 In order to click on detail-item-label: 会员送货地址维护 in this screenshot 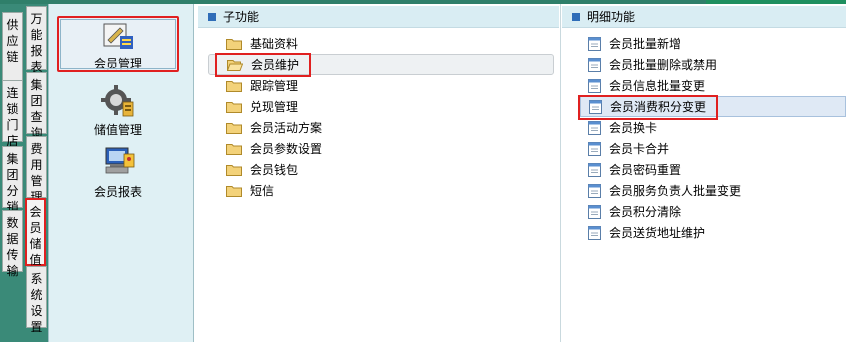, I will do `click(657, 233)`.